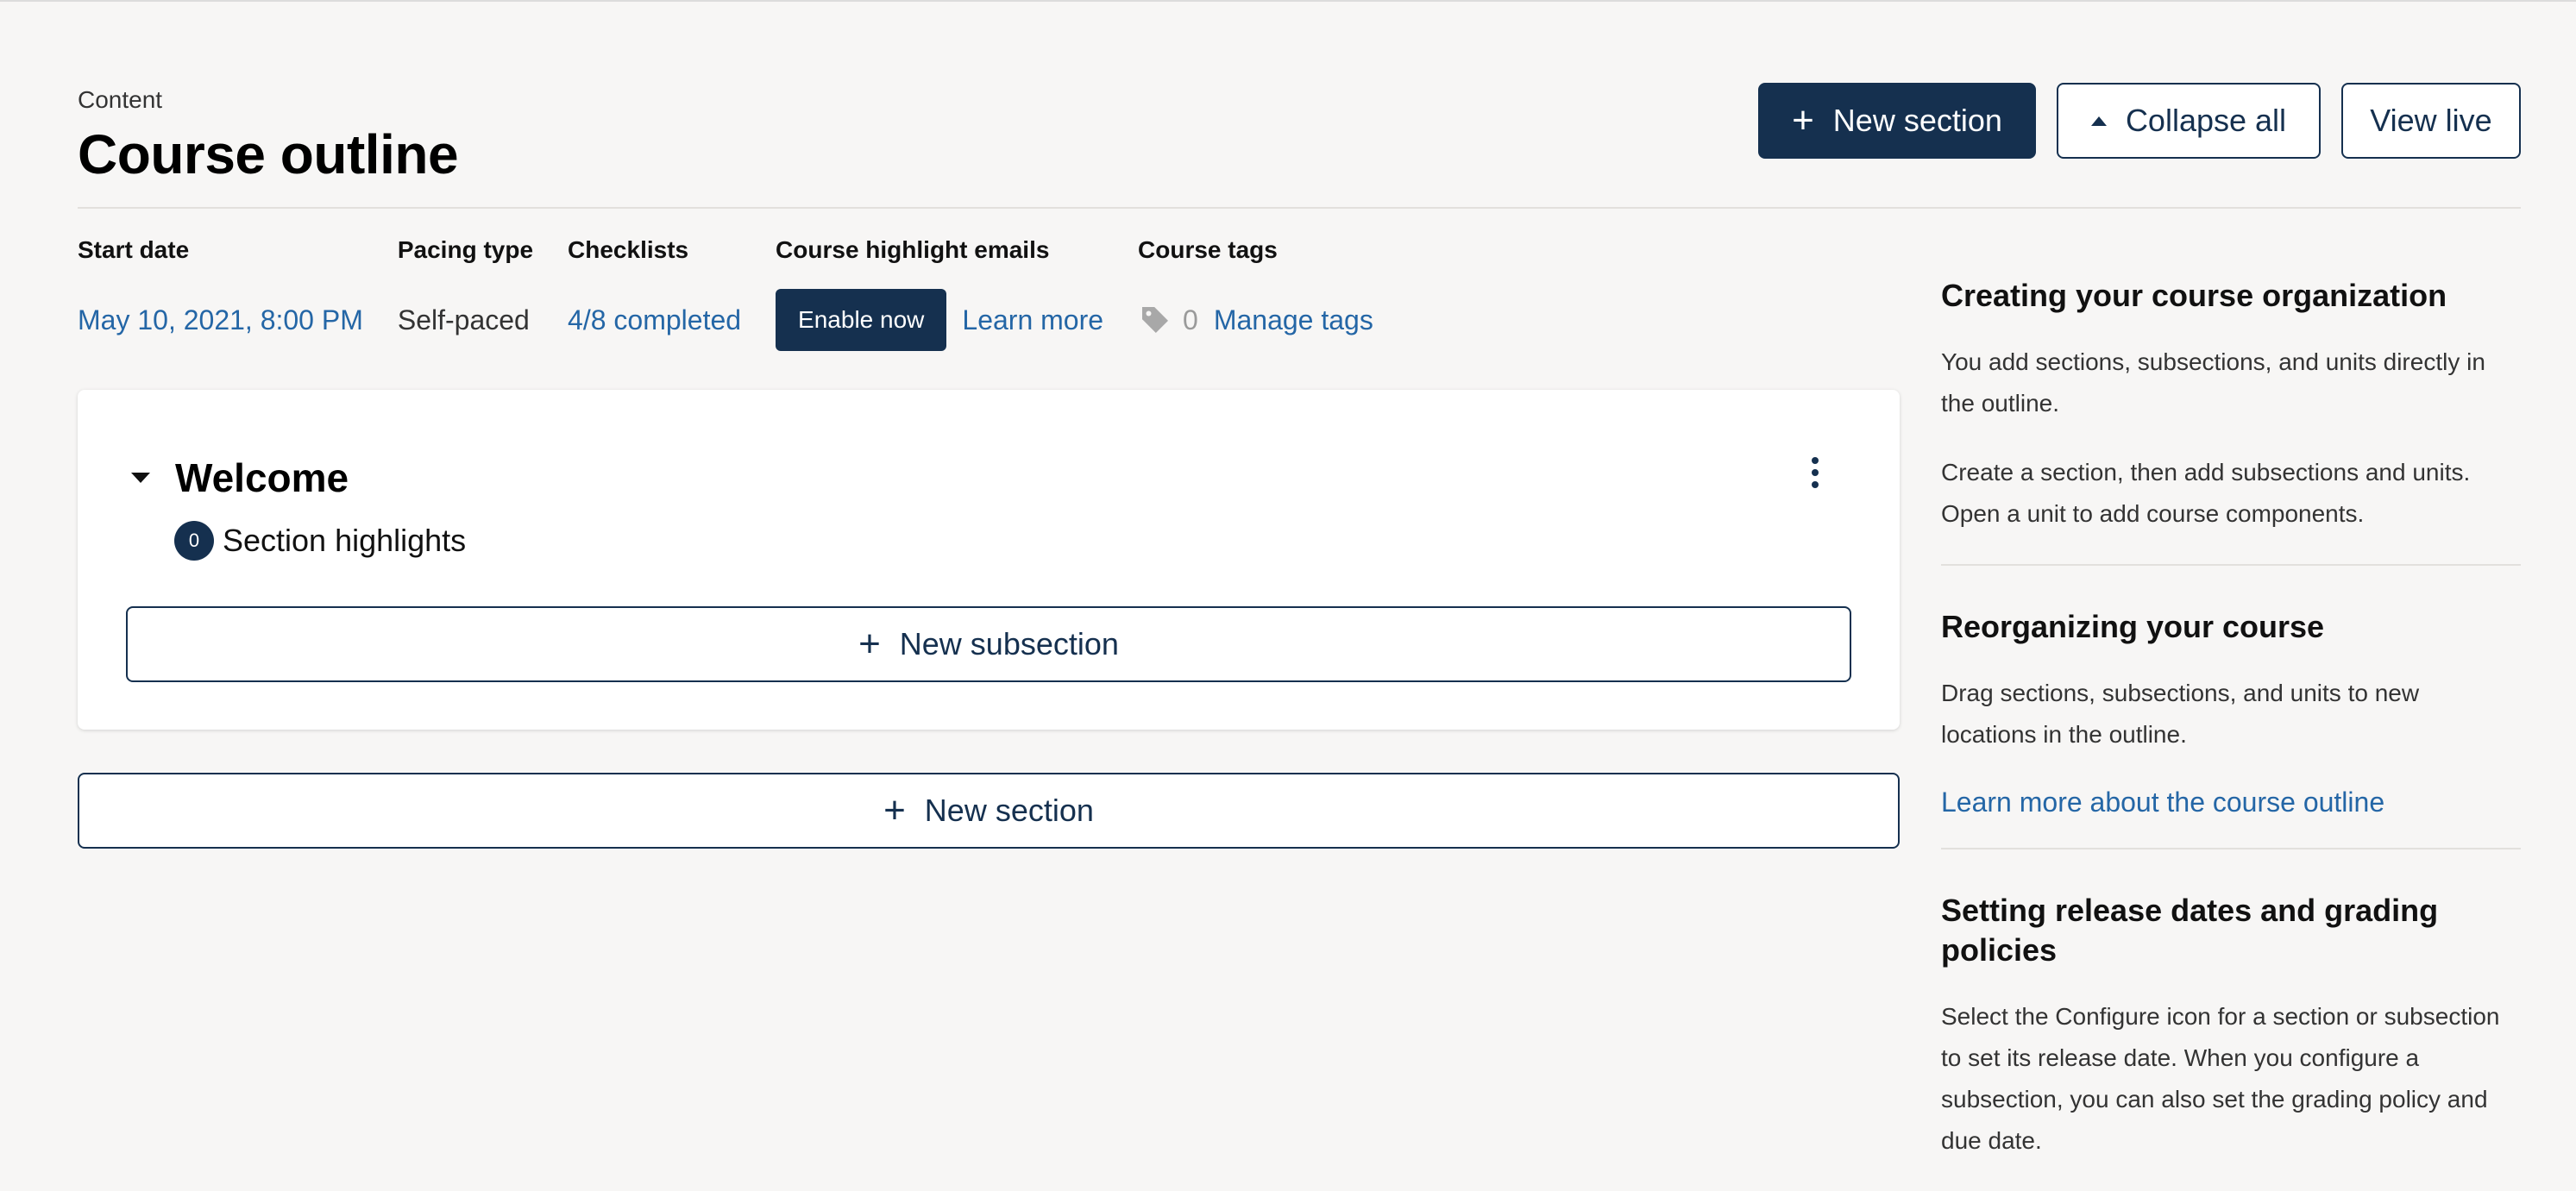 The width and height of the screenshot is (2576, 1191). I want to click on course-tags-label: Course tags, so click(1208, 249).